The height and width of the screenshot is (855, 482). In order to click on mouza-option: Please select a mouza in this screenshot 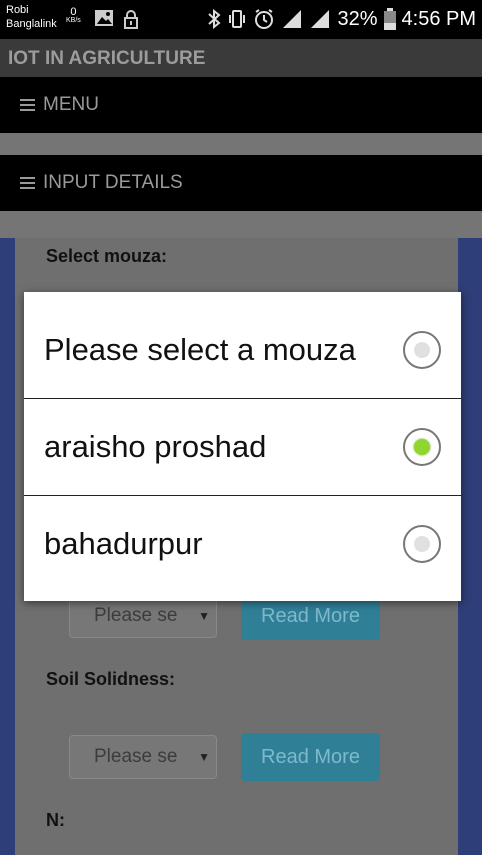, I will do `click(242, 349)`.